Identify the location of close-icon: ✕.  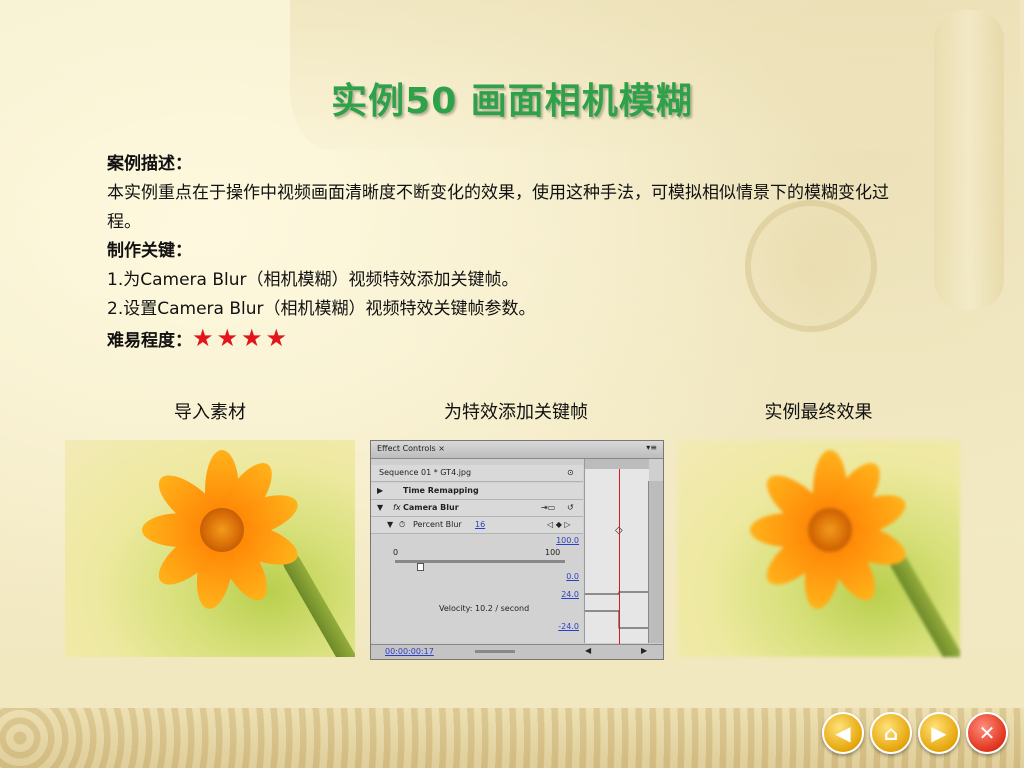
(987, 733).